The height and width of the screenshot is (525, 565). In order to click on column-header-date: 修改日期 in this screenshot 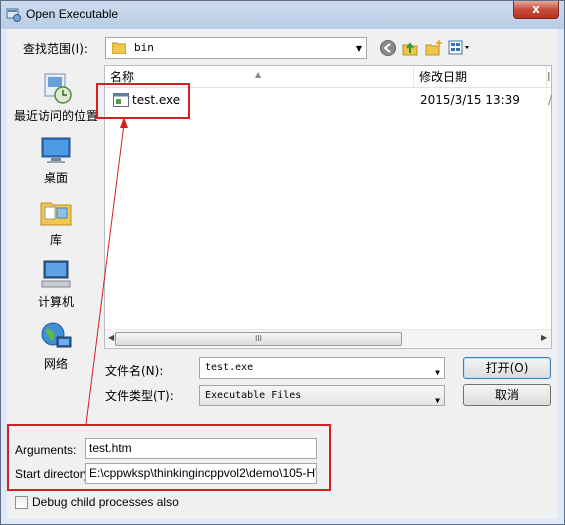, I will do `click(480, 77)`.